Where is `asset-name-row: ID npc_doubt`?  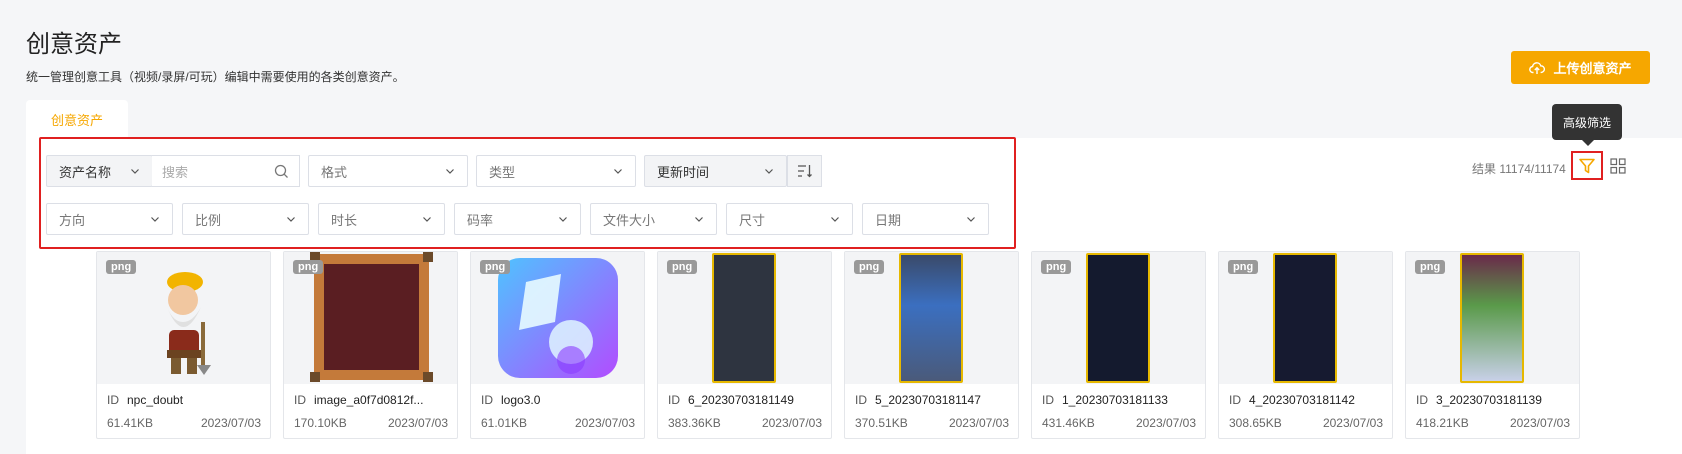
asset-name-row: ID npc_doubt is located at coordinates (145, 400).